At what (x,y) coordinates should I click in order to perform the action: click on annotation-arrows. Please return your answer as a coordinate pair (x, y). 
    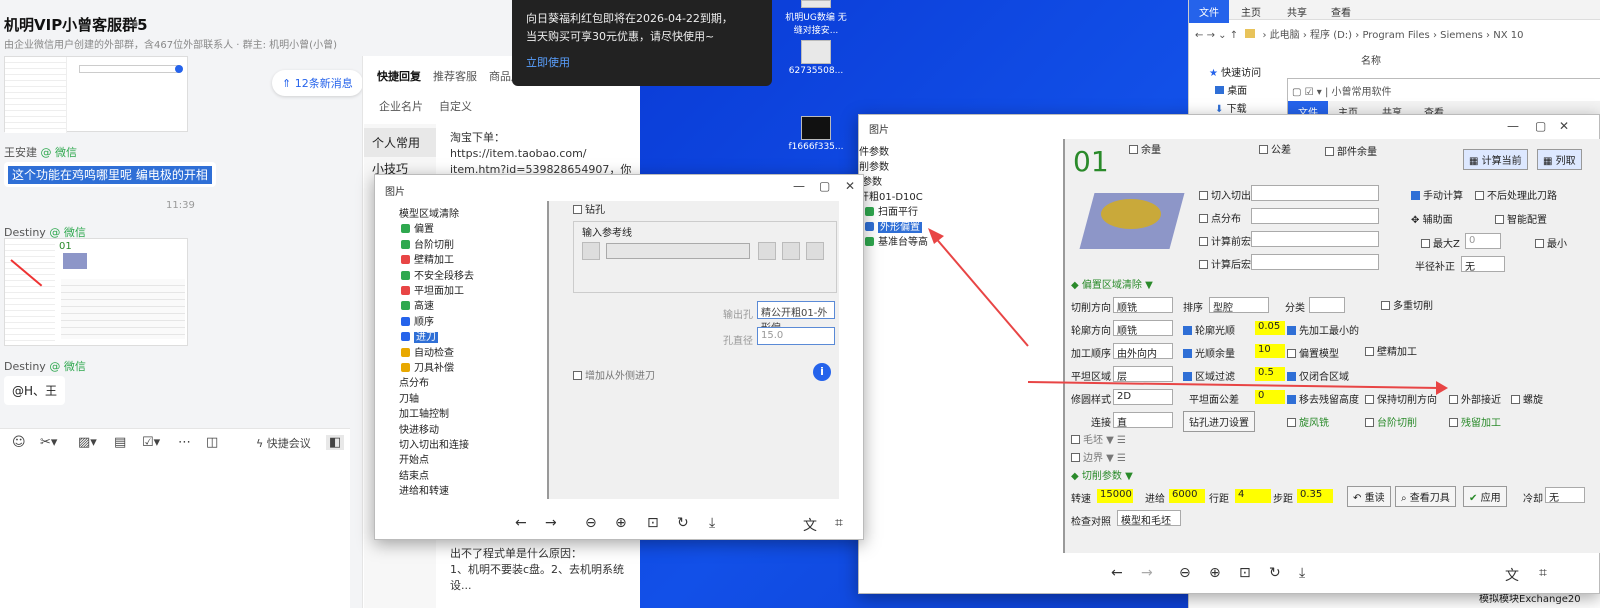
    Looking at the image, I should click on (1188, 311).